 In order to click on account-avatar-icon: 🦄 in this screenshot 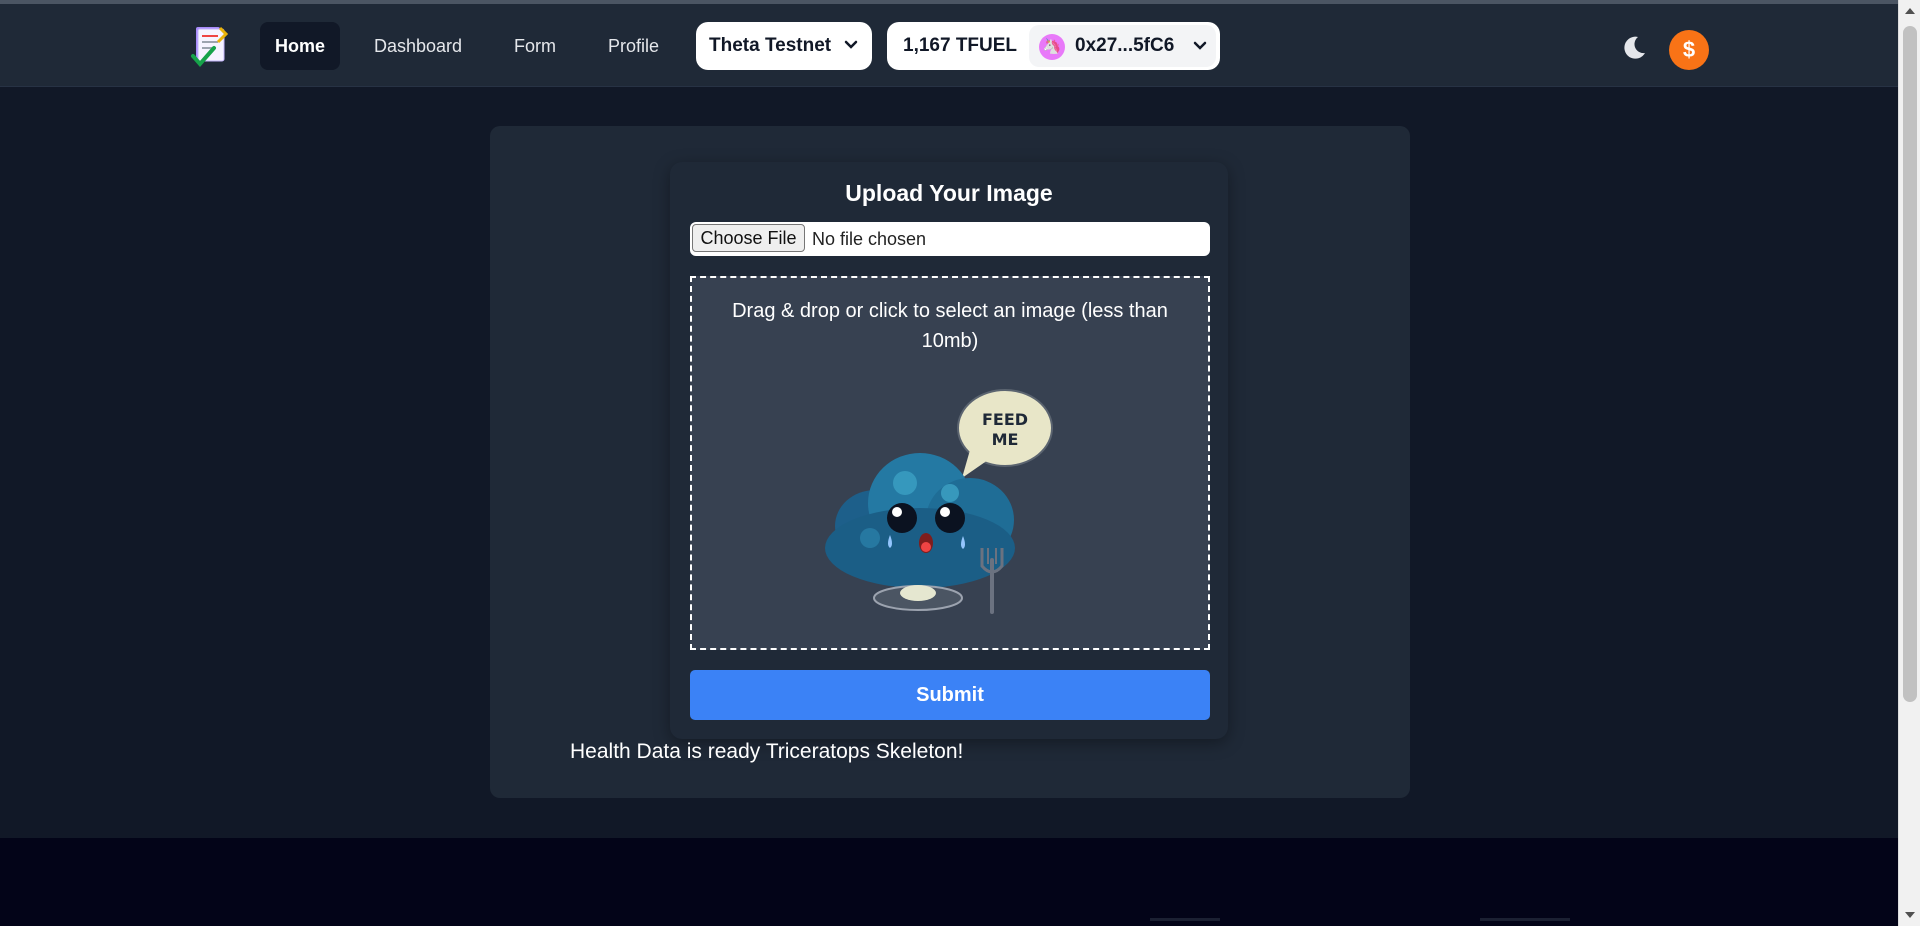, I will do `click(1052, 47)`.